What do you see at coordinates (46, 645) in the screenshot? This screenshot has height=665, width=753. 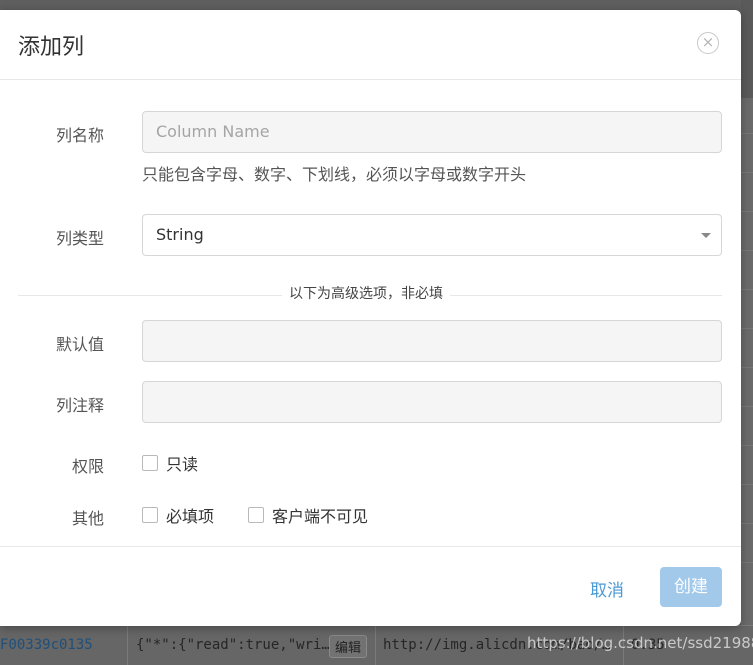 I see `row-id-cell: F00339c0135` at bounding box center [46, 645].